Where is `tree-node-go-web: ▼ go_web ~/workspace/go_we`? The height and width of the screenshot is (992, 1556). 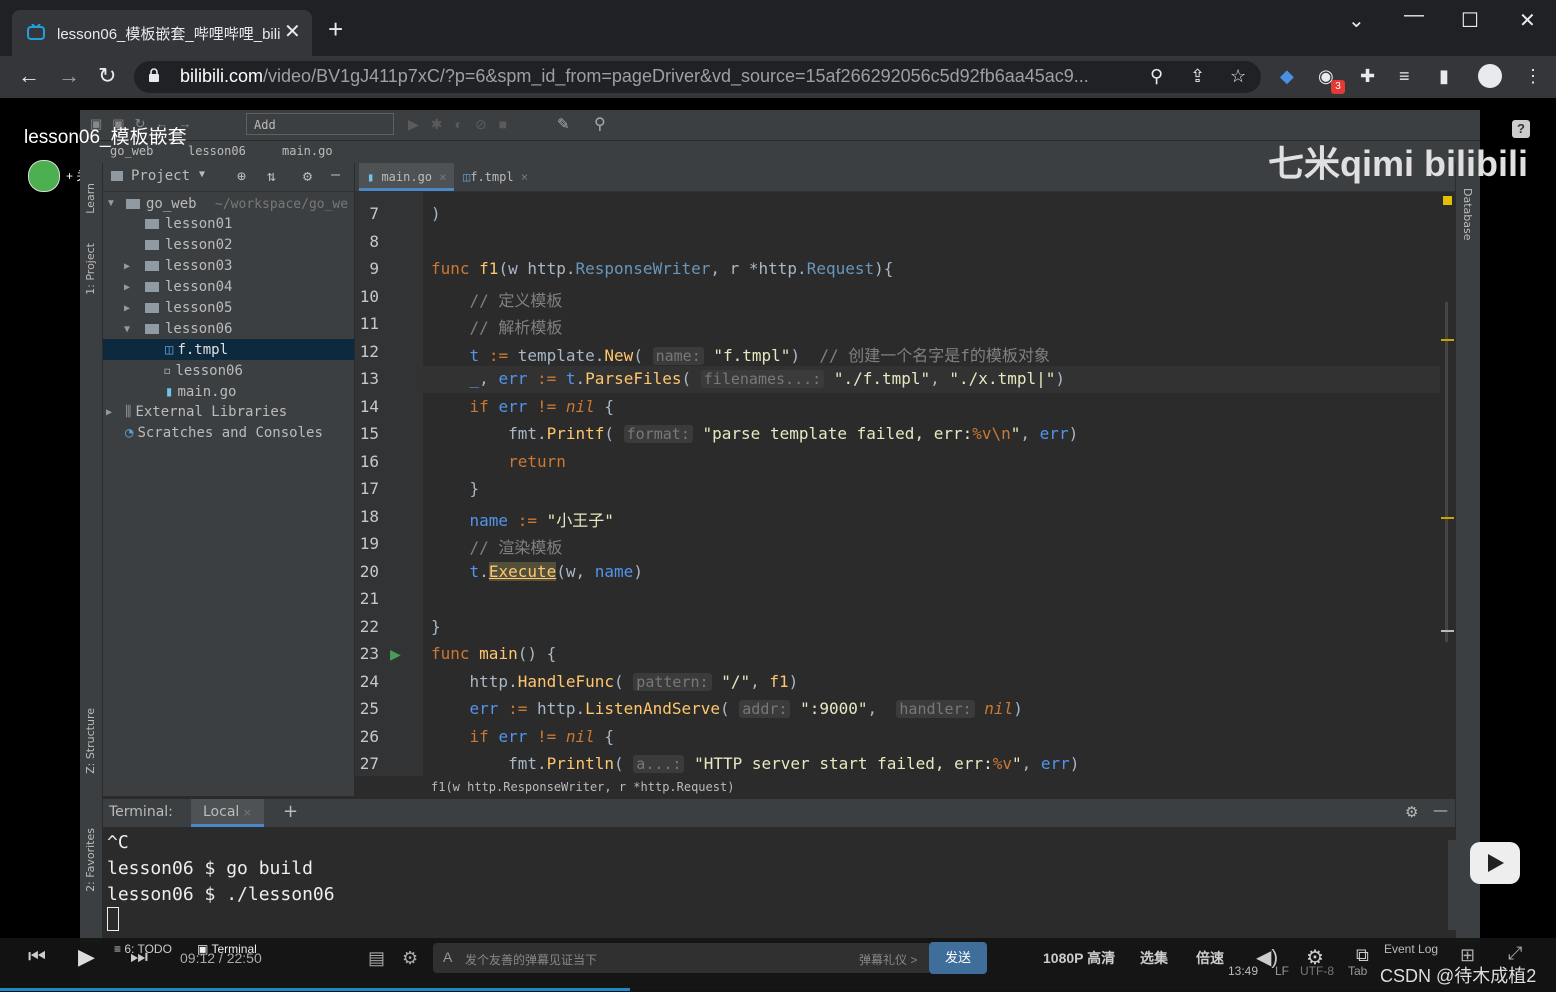 tree-node-go-web: ▼ go_web ~/workspace/go_we is located at coordinates (227, 203).